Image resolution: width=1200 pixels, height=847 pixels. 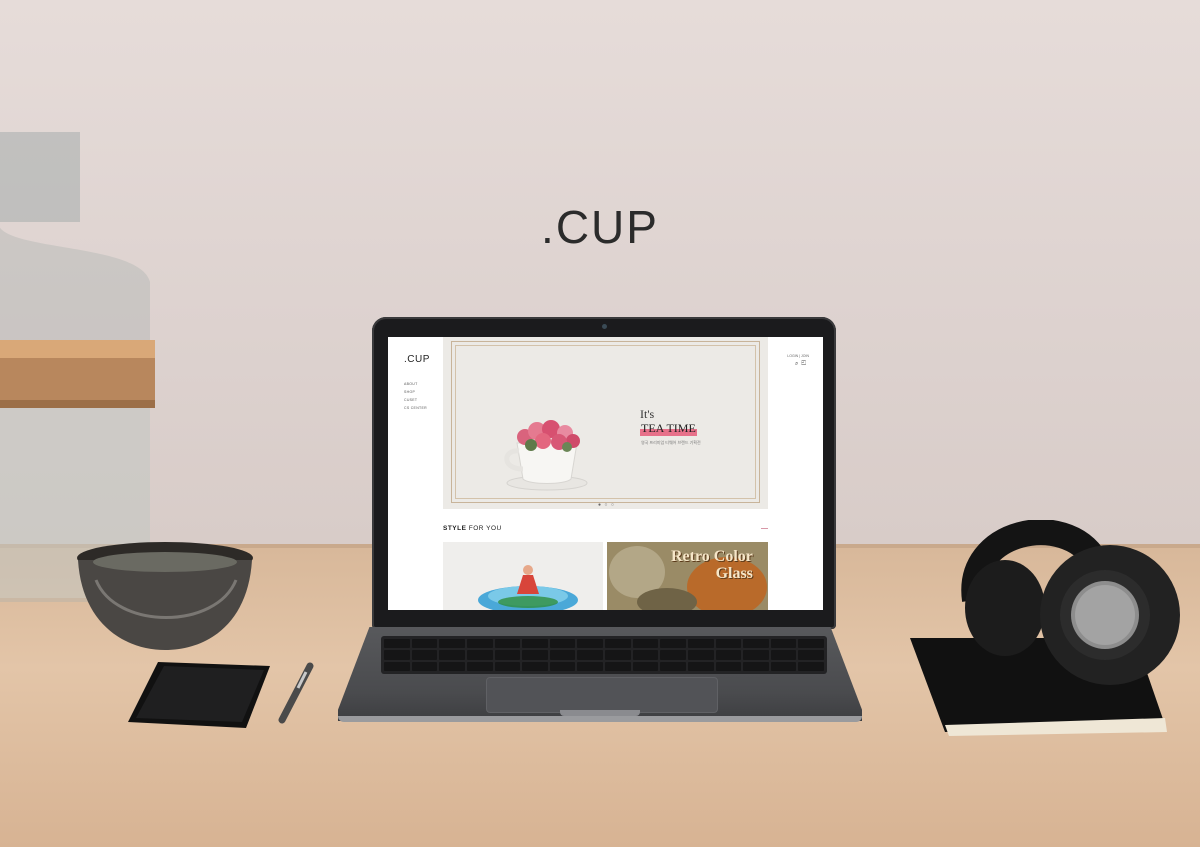 What do you see at coordinates (455, 528) in the screenshot?
I see `section-title-bold: STYLE` at bounding box center [455, 528].